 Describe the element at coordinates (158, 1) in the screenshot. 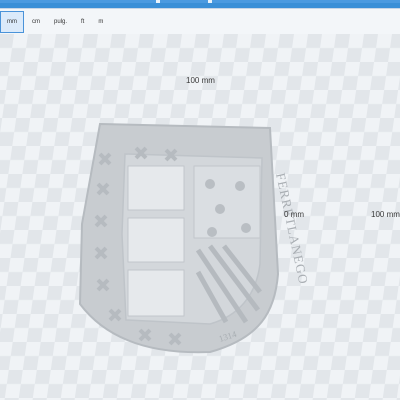

I see `toolbar-handle-left` at that location.